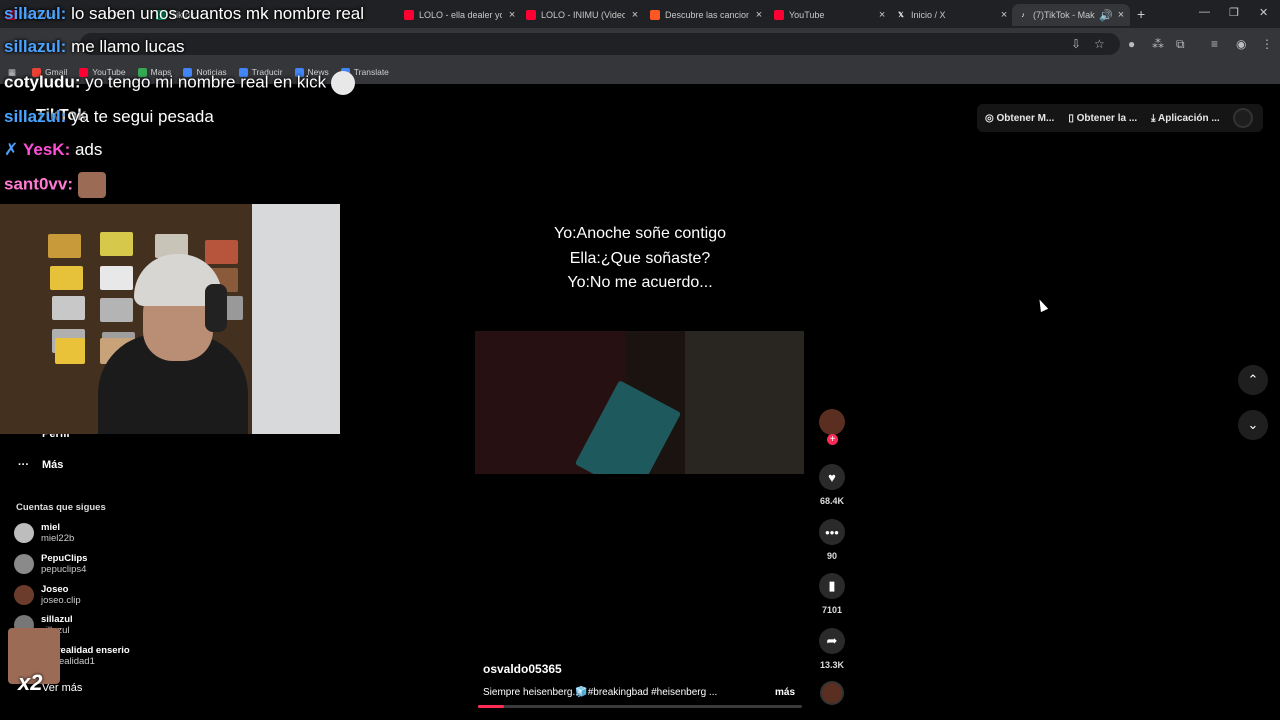 Image resolution: width=1280 pixels, height=720 pixels. Describe the element at coordinates (832, 641) in the screenshot. I see `share-icon: ➦` at that location.